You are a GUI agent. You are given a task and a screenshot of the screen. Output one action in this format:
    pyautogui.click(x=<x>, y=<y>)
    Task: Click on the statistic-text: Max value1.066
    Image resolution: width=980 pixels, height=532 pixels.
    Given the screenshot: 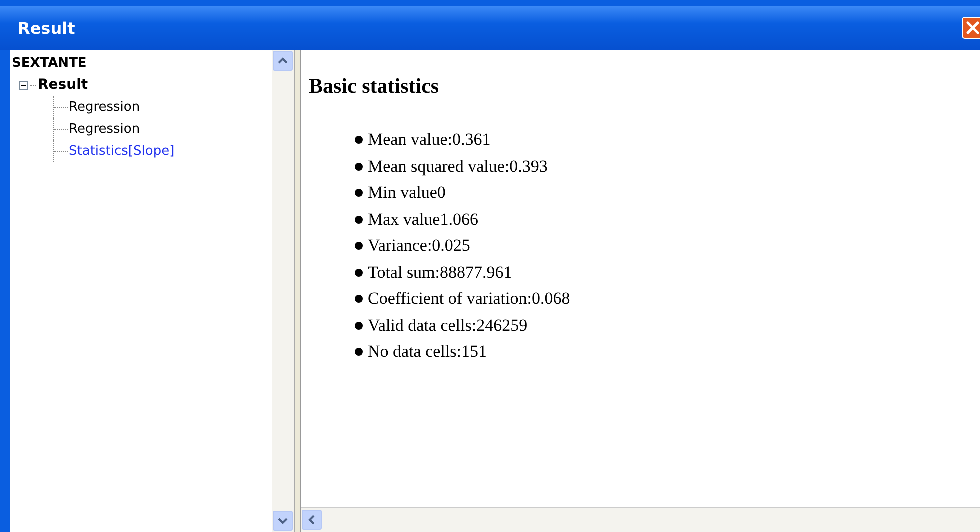 What is the action you would take?
    pyautogui.click(x=423, y=220)
    